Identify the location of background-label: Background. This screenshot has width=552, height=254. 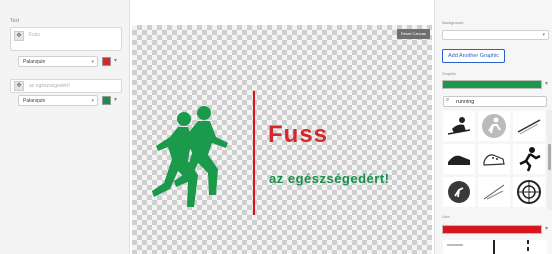
(453, 22).